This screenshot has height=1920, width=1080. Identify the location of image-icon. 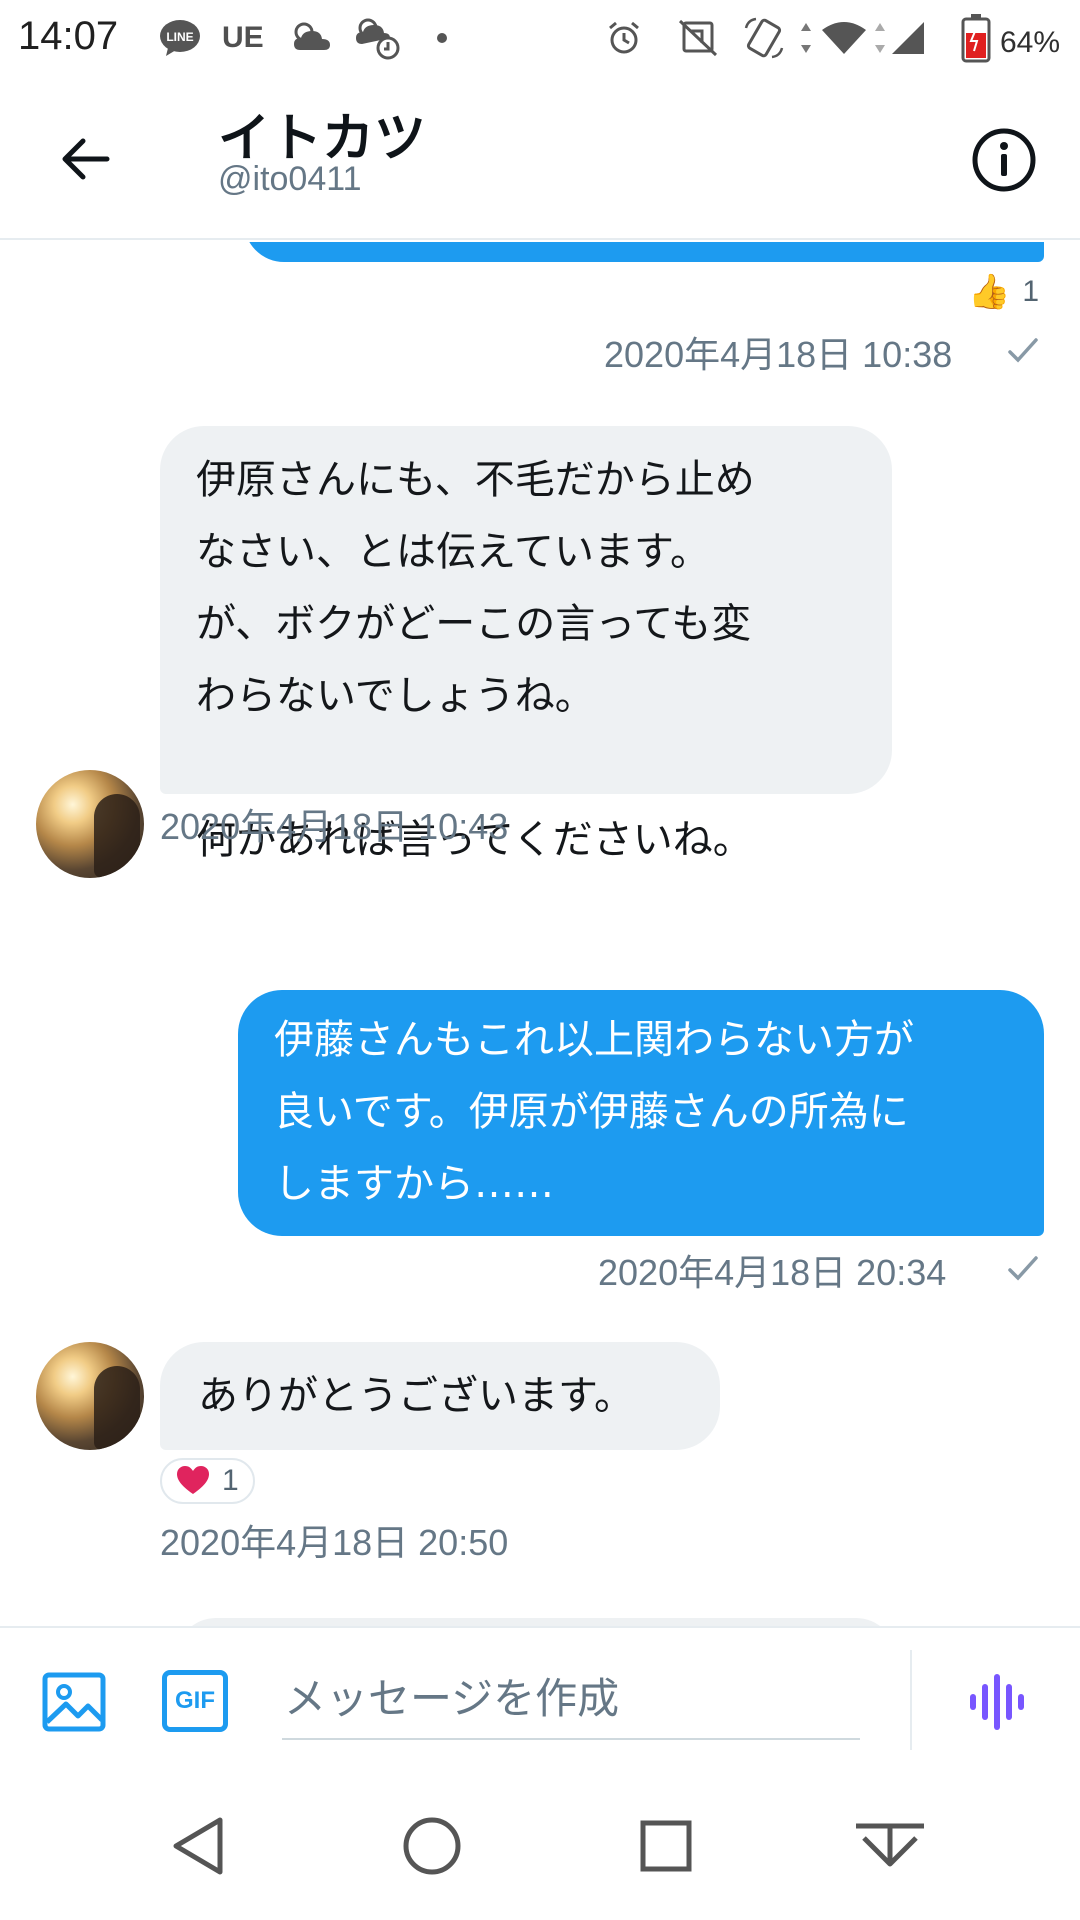
(74, 1702).